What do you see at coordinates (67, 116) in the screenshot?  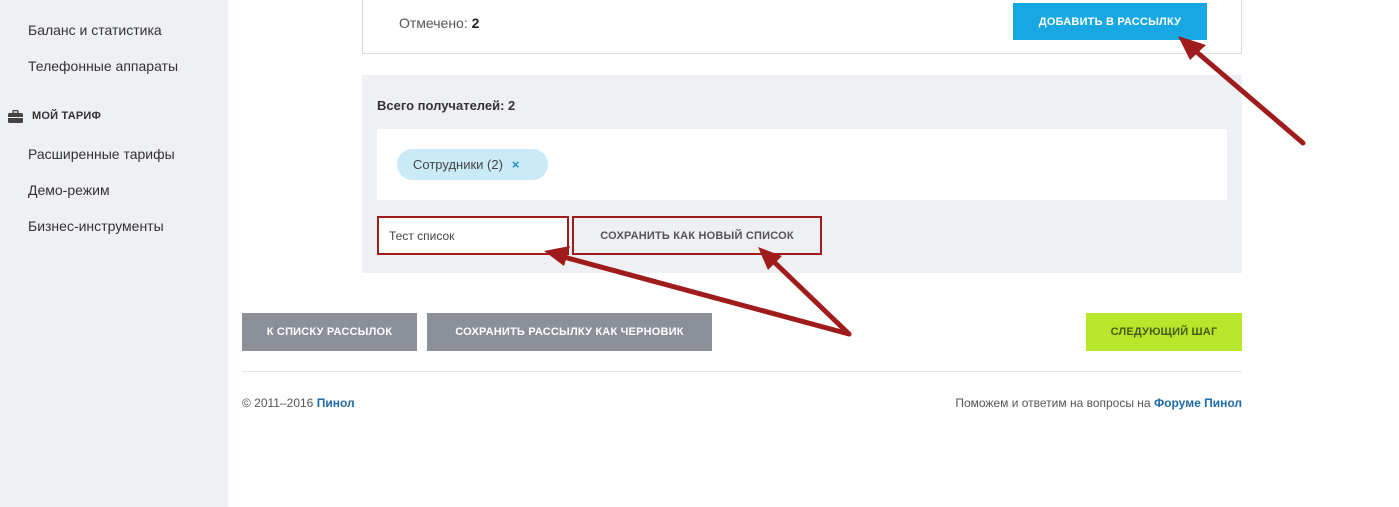 I see `sidebar-section-label: МОЙ ТАРИФ` at bounding box center [67, 116].